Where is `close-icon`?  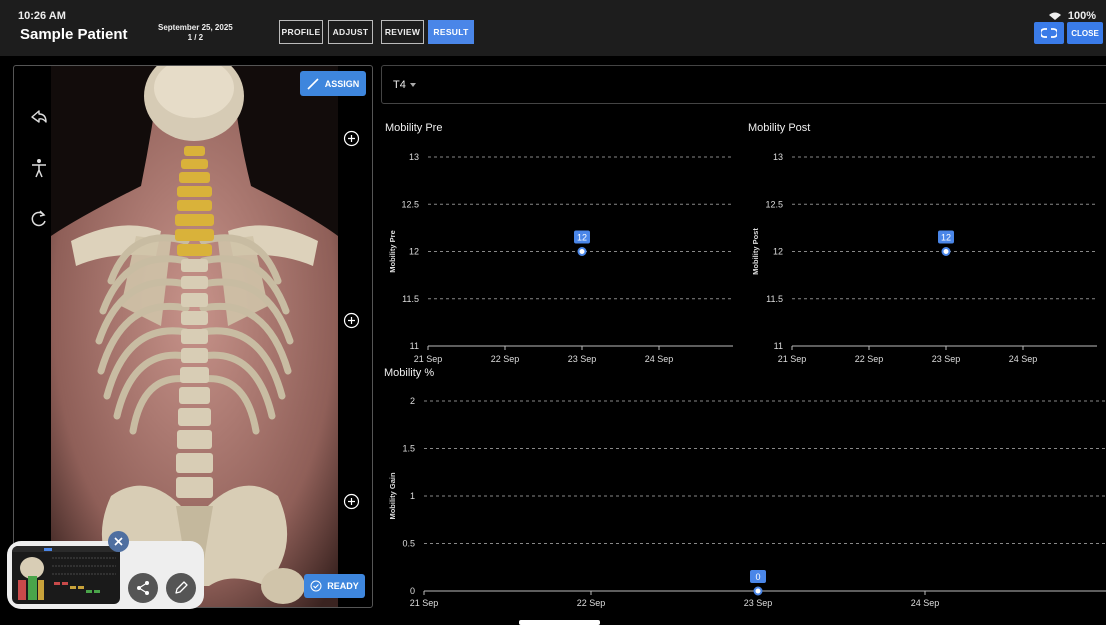
close-icon is located at coordinates (118, 541).